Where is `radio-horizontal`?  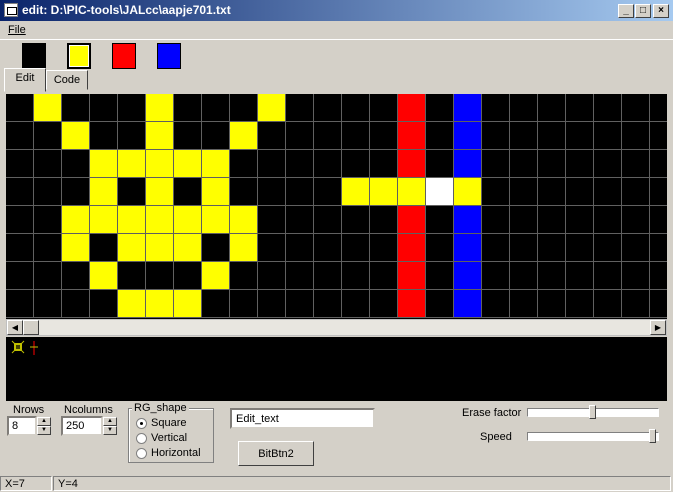
radio-horizontal is located at coordinates (141, 453).